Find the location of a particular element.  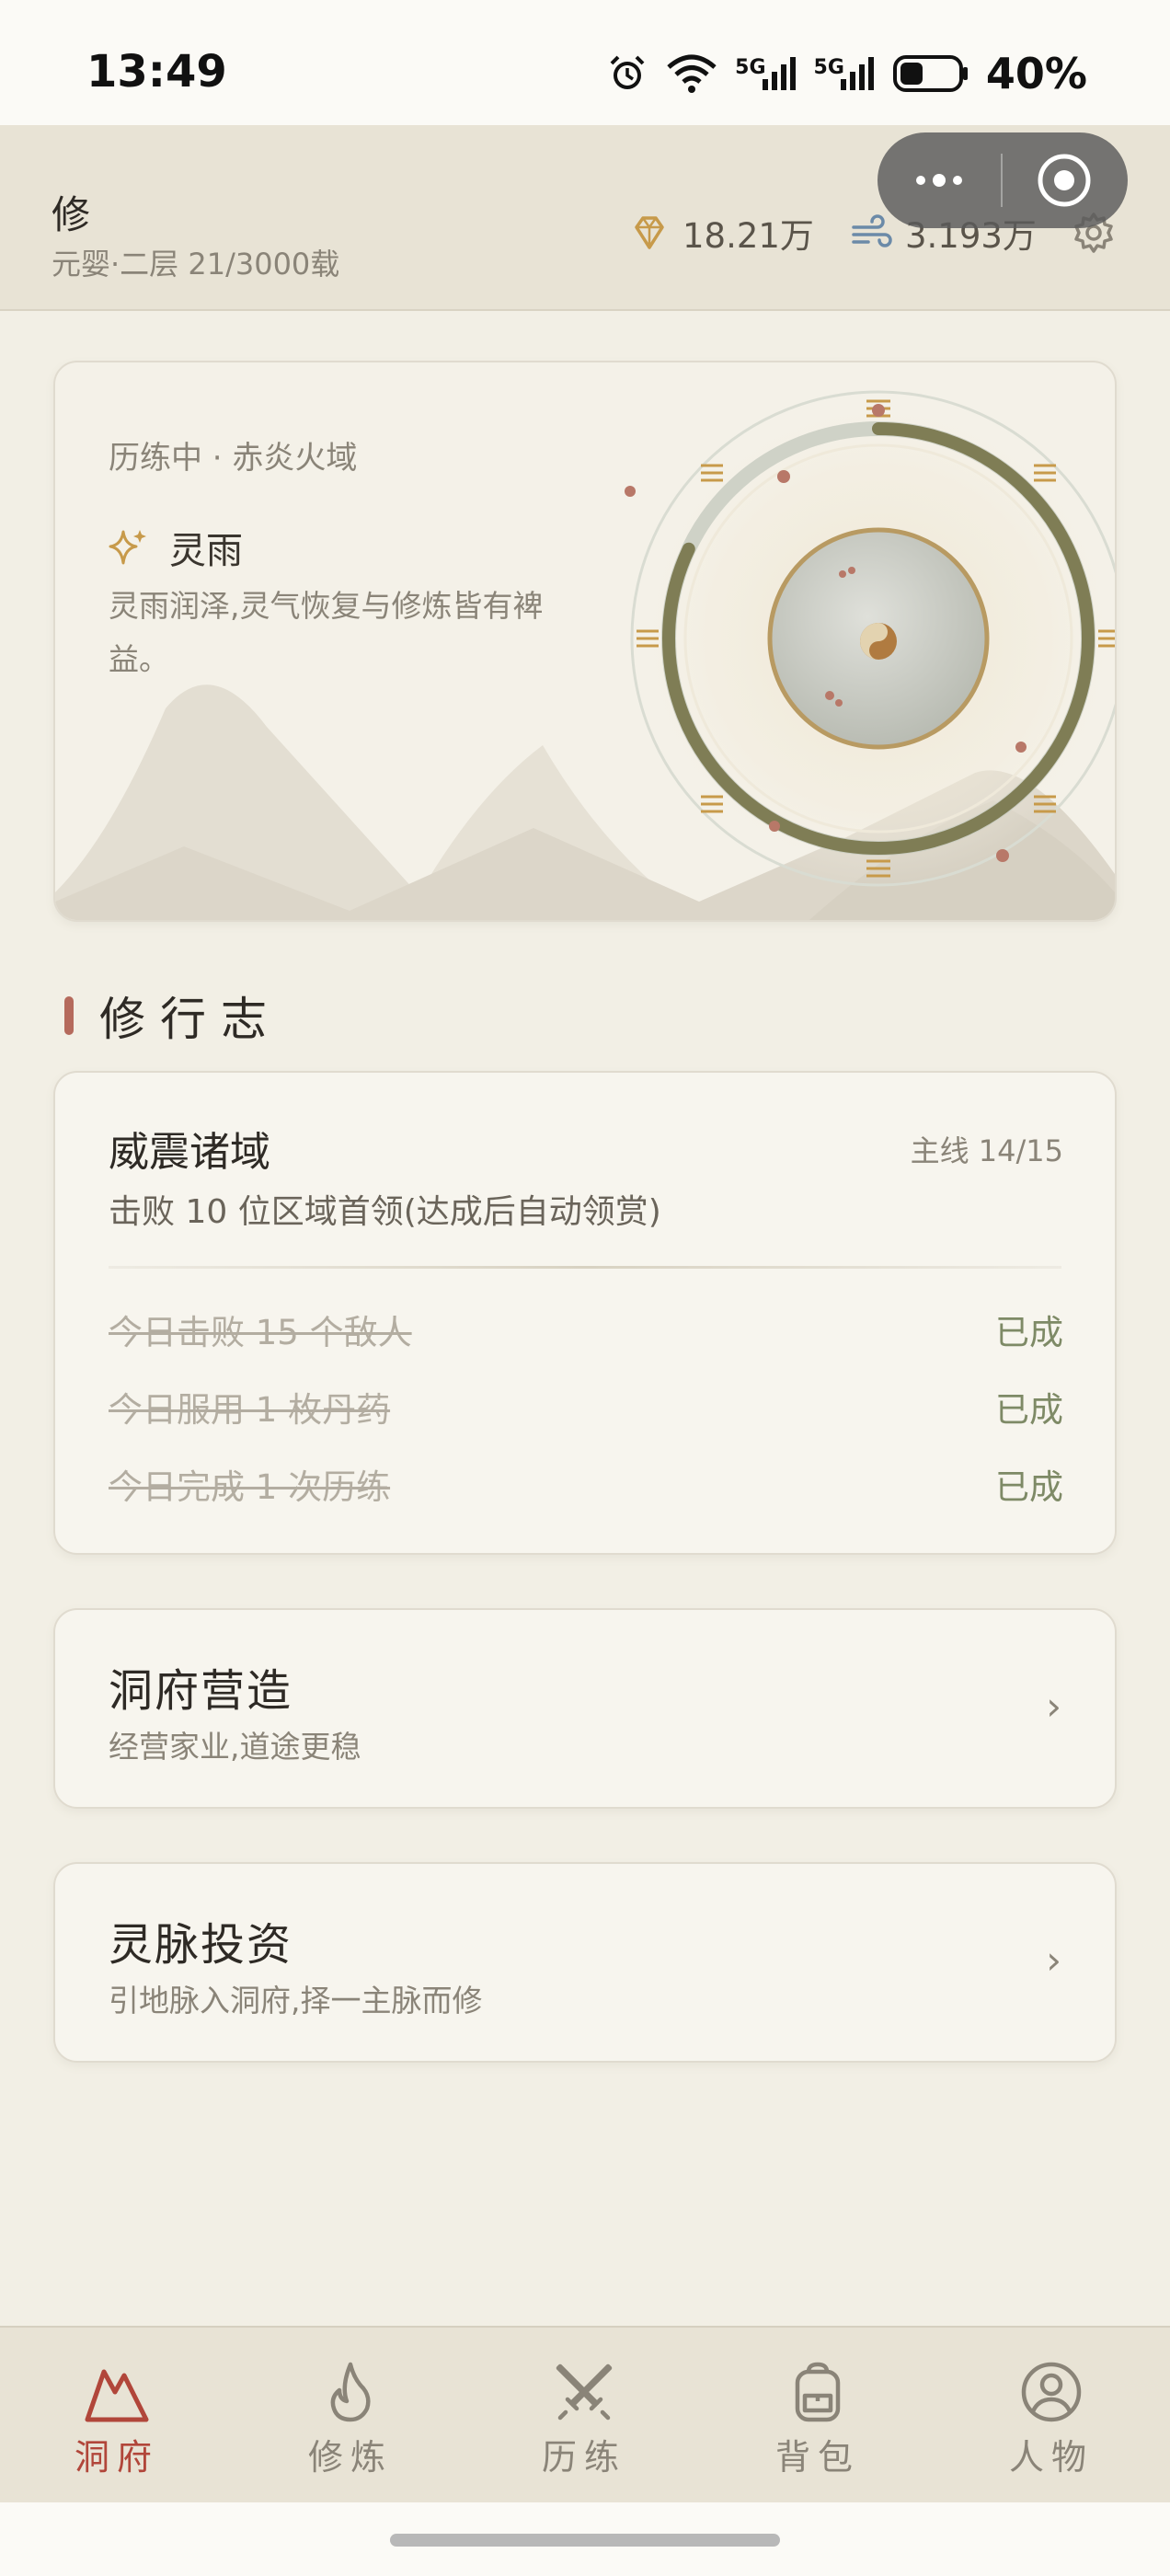

journal-section-header: 修行志 is located at coordinates (172, 1016).